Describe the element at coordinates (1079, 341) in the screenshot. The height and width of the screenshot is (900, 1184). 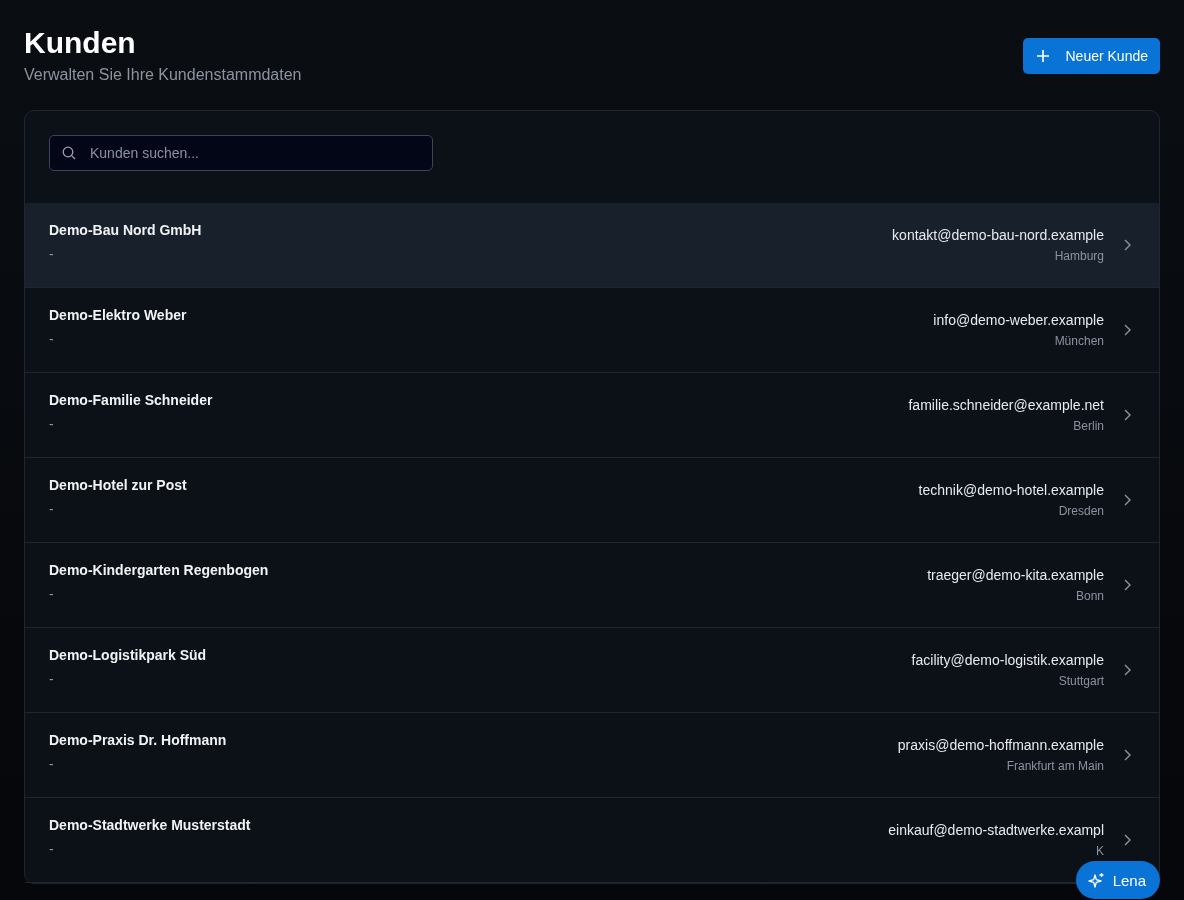
I see `customer-city: München` at that location.